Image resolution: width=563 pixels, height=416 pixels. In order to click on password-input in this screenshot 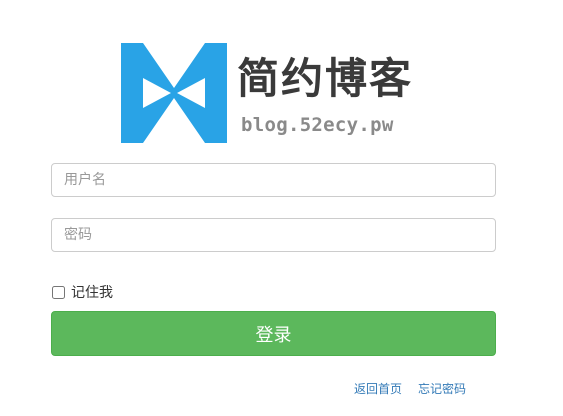, I will do `click(273, 235)`.